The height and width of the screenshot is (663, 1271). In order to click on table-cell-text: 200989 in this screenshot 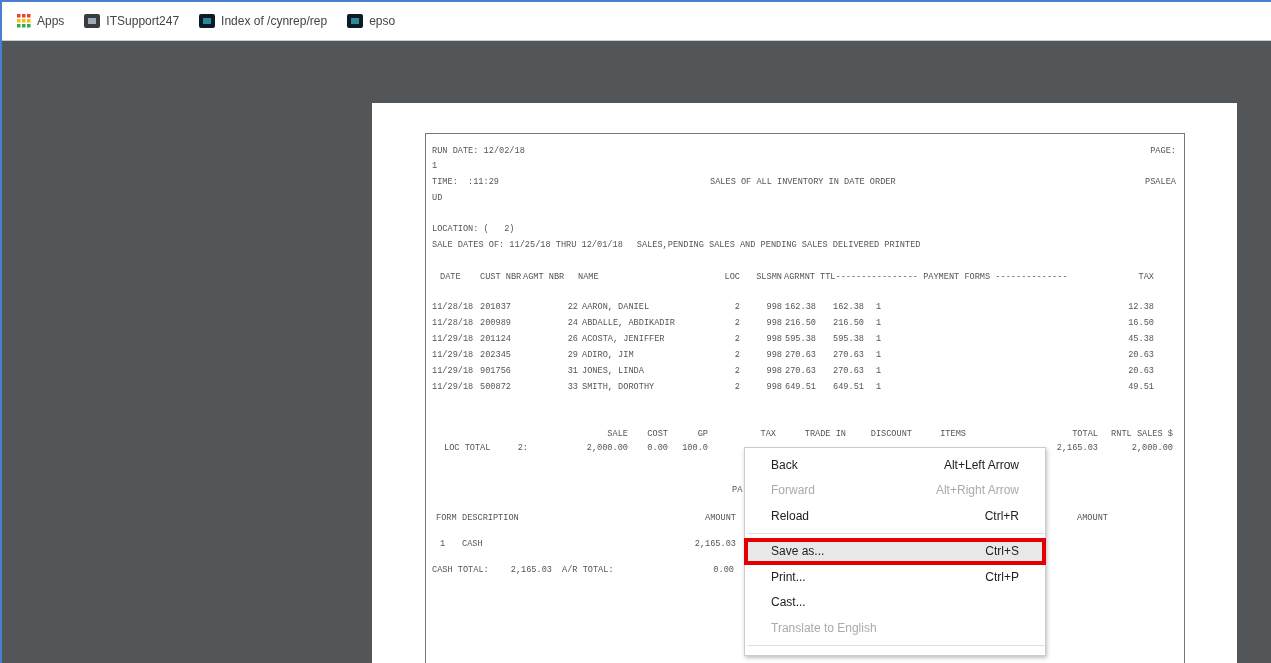, I will do `click(496, 322)`.